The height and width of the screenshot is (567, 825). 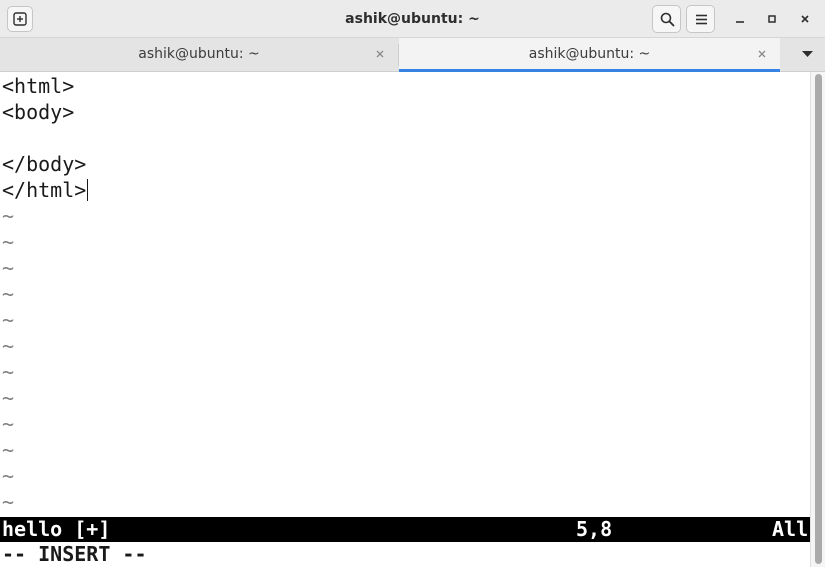 I want to click on tab-2: ashik@ubuntu: ~, so click(x=589, y=55).